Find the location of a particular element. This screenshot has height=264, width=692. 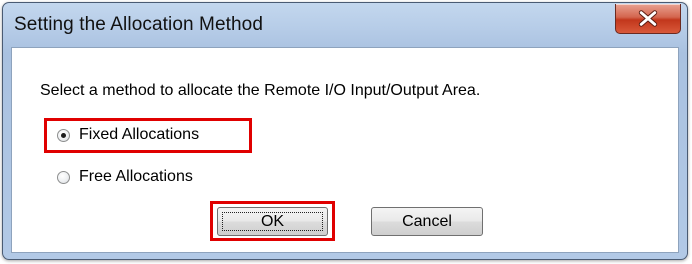

free-allocations-option: Free Allocations is located at coordinates (125, 177).